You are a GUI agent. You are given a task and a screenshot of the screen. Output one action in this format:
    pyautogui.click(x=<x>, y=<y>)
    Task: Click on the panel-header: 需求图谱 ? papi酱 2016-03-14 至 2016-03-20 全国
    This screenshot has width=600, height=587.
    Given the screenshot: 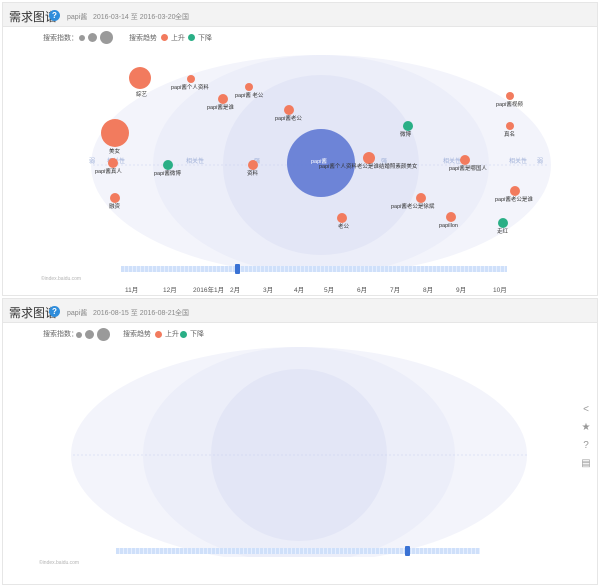 What is the action you would take?
    pyautogui.click(x=300, y=15)
    